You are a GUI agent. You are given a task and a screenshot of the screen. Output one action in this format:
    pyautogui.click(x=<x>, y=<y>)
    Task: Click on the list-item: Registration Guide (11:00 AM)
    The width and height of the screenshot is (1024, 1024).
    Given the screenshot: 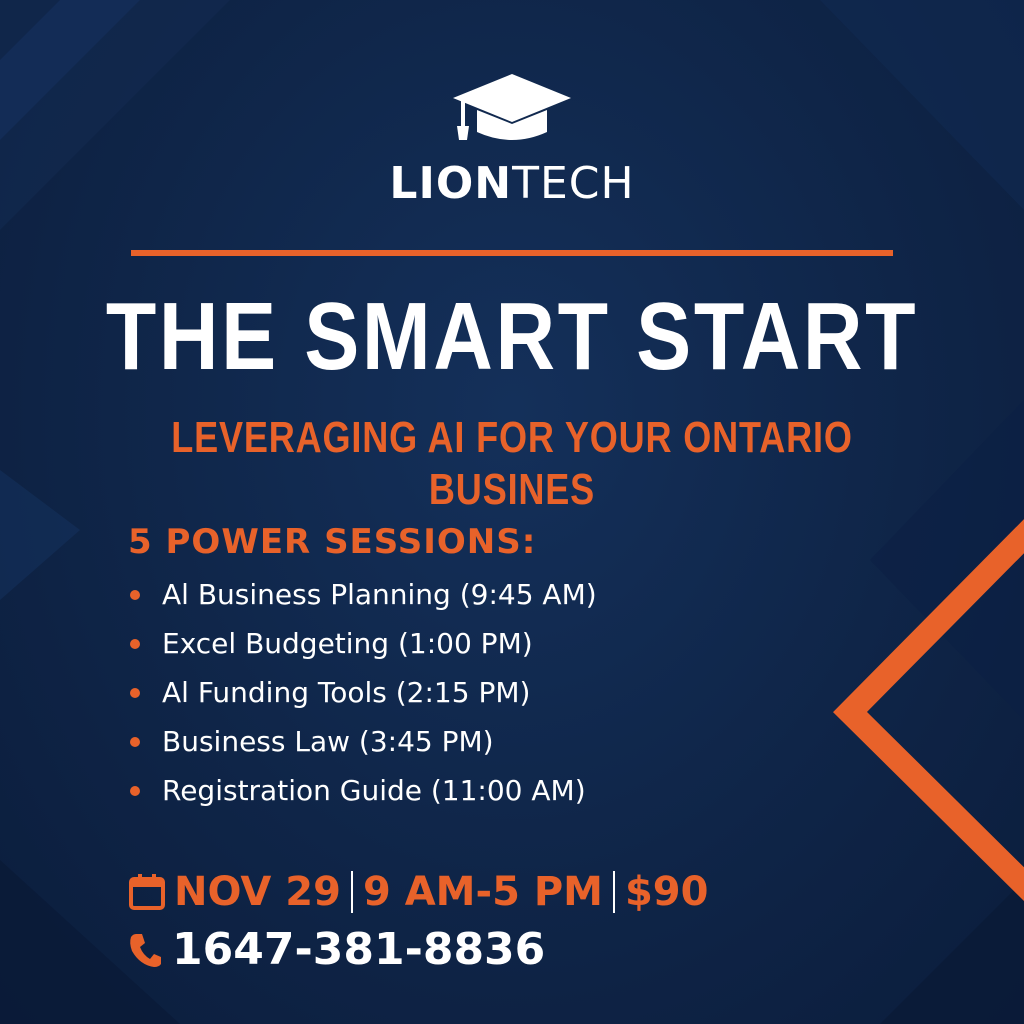 What is the action you would take?
    pyautogui.click(x=438, y=790)
    